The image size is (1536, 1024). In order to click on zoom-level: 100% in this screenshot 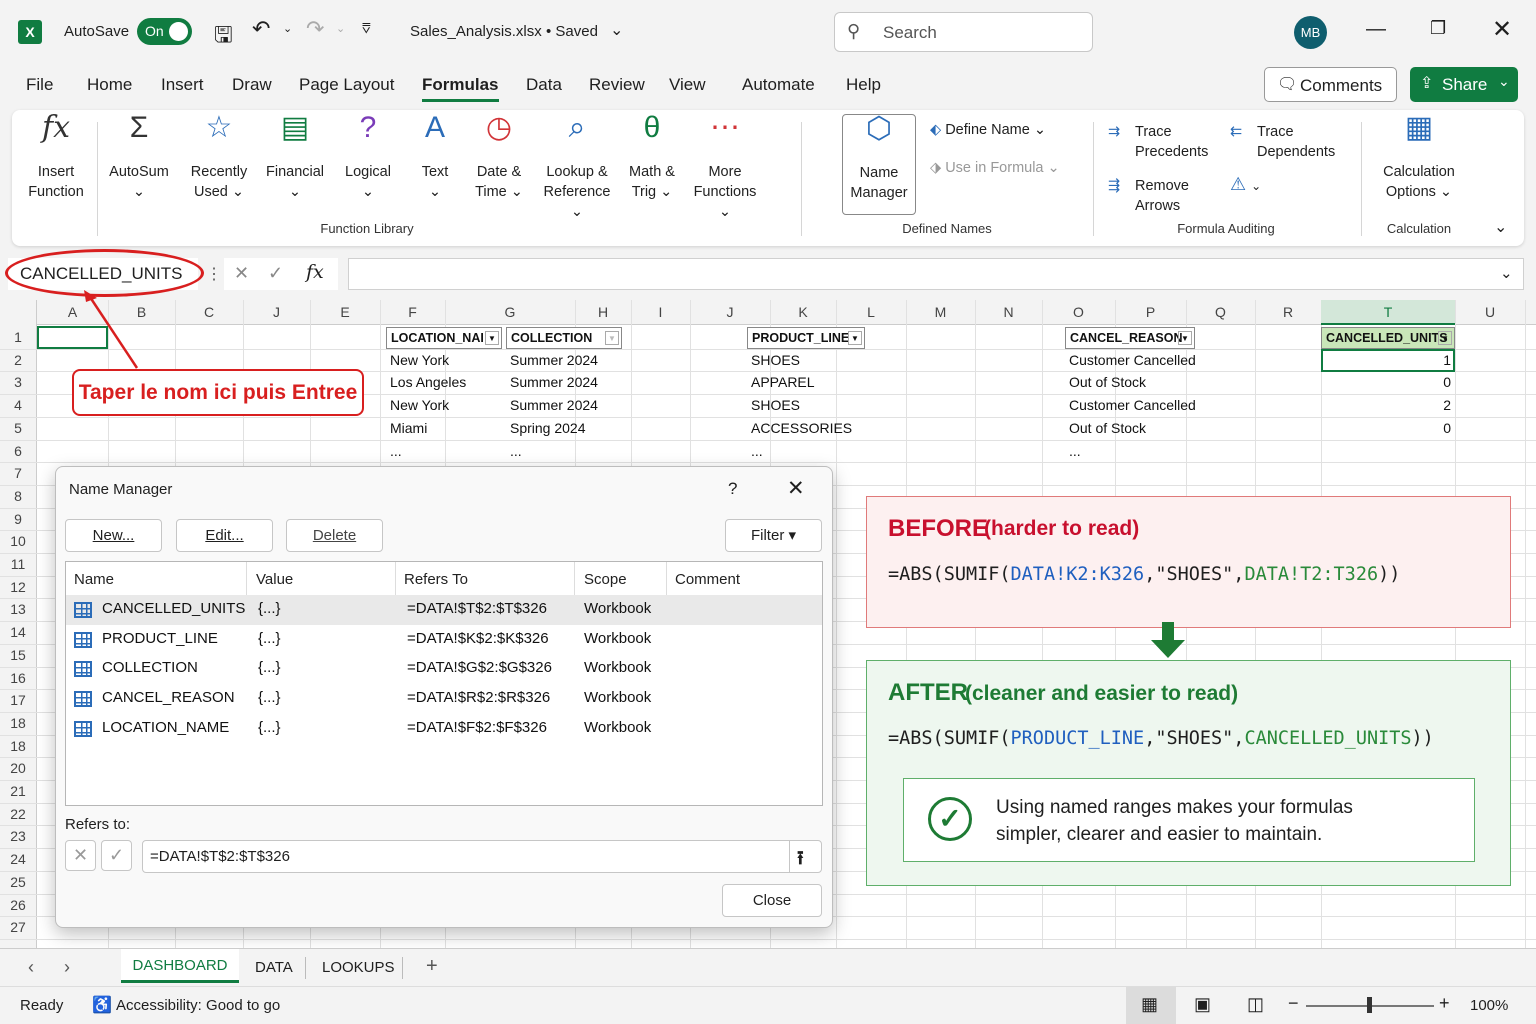, I will do `click(1489, 1005)`.